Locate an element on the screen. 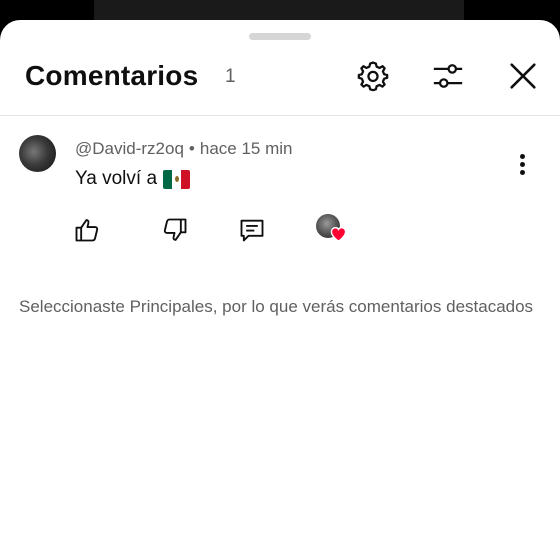 The image size is (560, 560). comment-actions is located at coordinates (280, 234).